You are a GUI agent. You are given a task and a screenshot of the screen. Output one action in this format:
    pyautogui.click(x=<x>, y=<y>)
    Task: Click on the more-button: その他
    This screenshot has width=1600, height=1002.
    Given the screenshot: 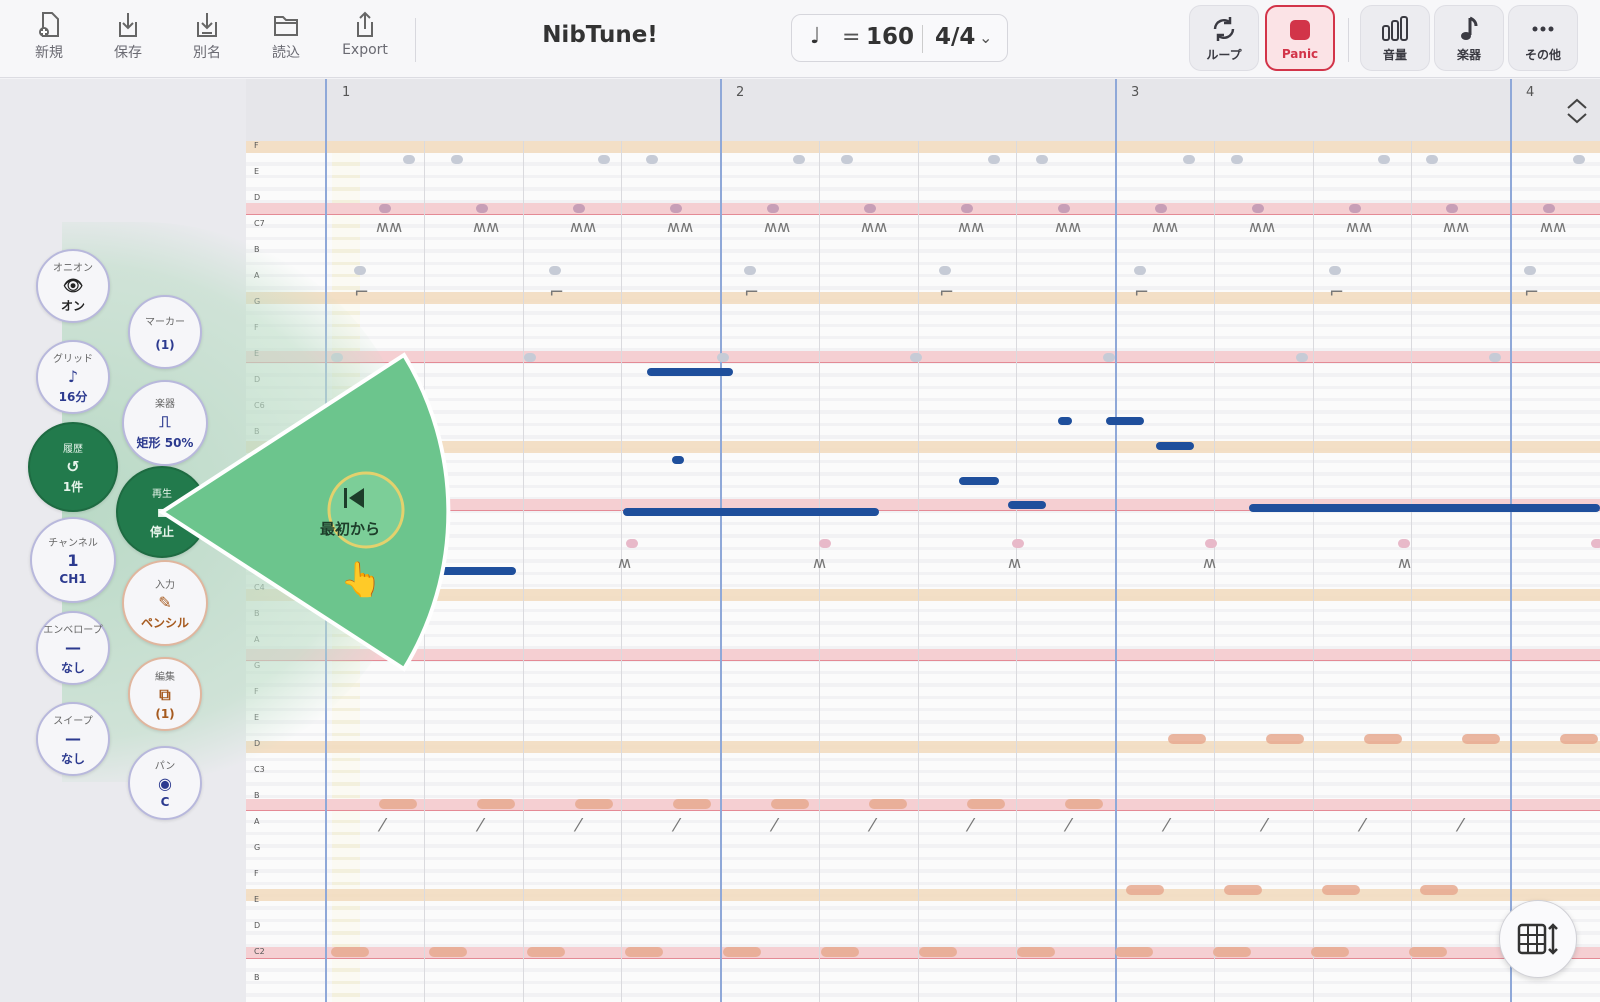 What is the action you would take?
    pyautogui.click(x=1543, y=38)
    